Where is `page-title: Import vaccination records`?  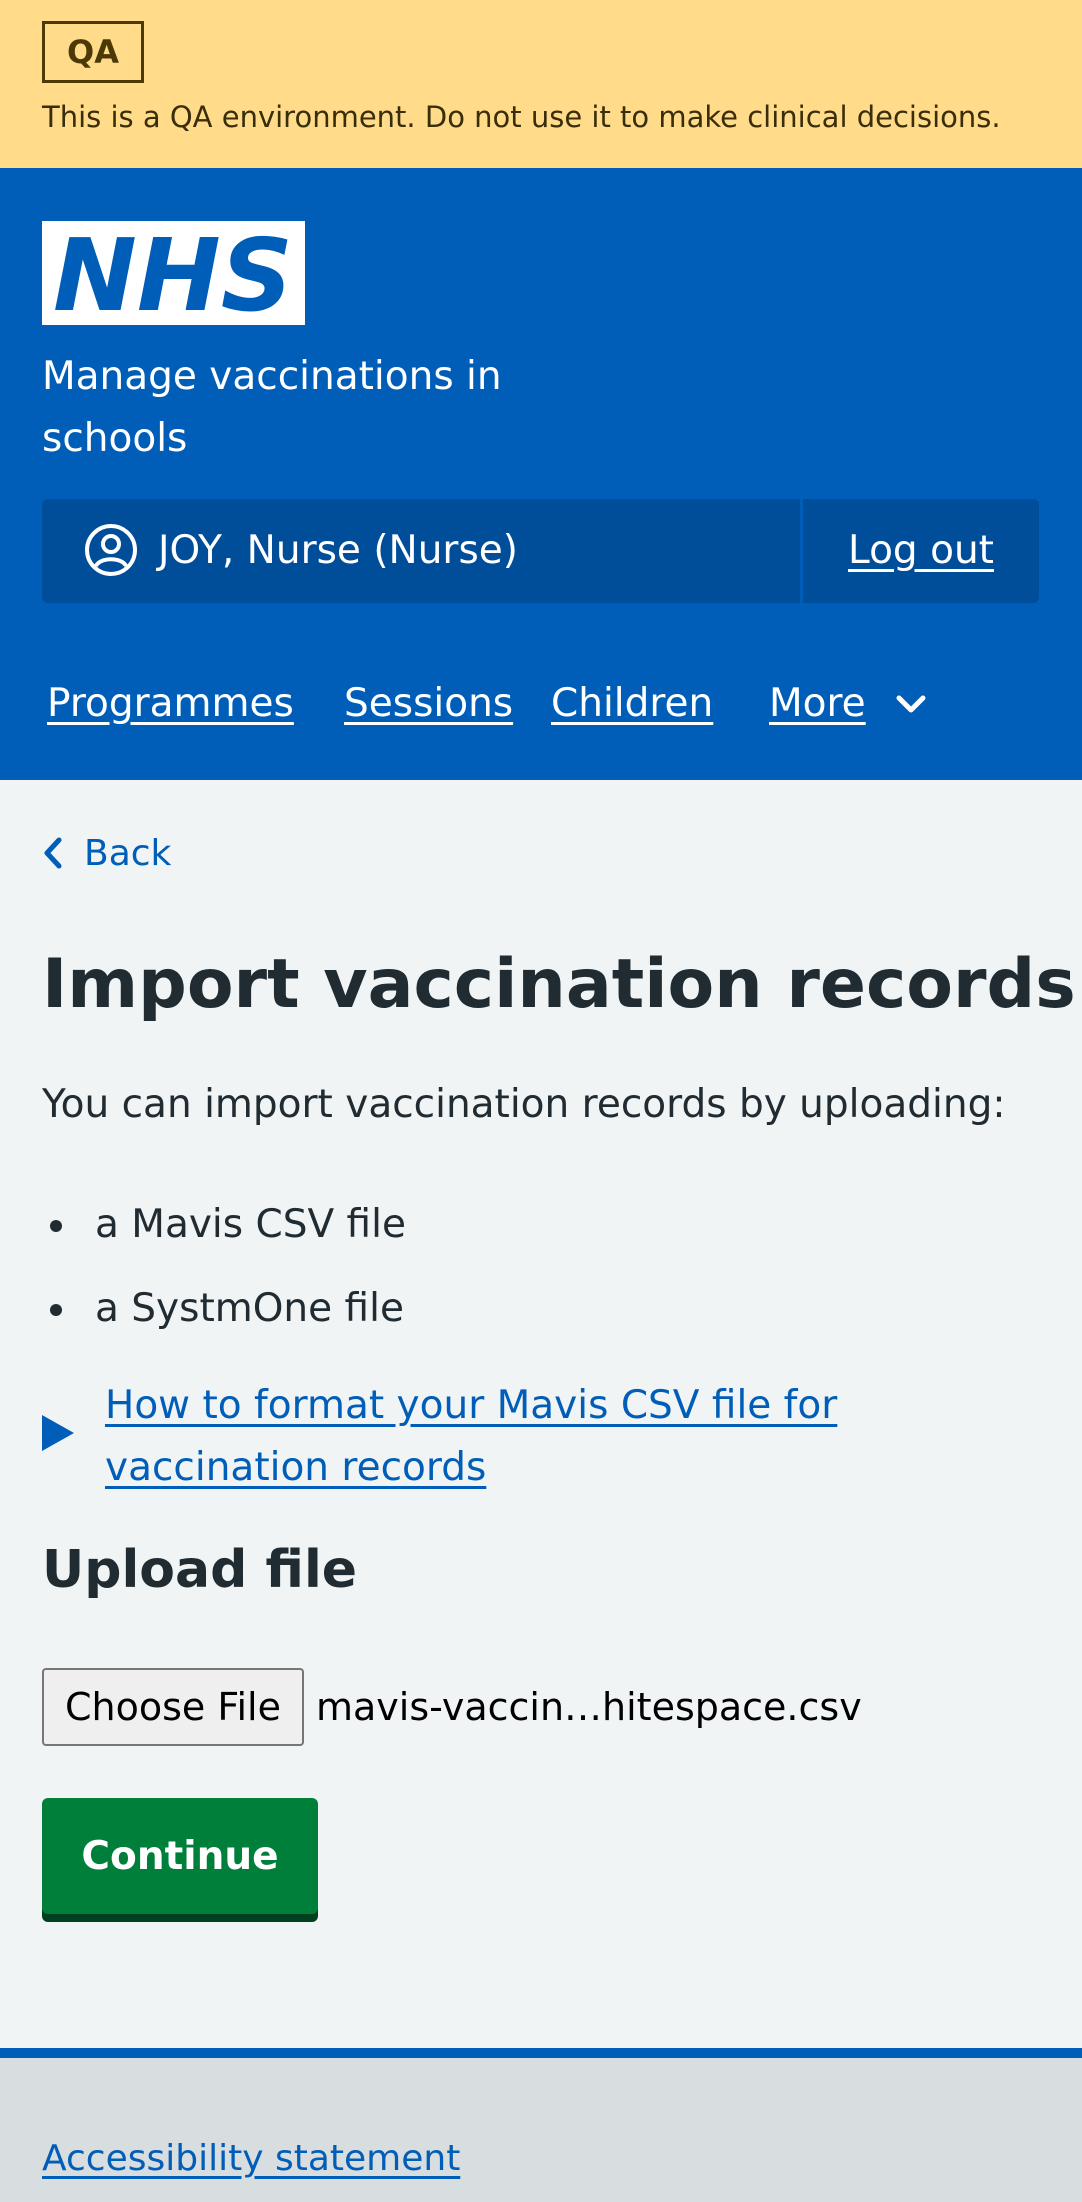 page-title: Import vaccination records is located at coordinates (559, 984).